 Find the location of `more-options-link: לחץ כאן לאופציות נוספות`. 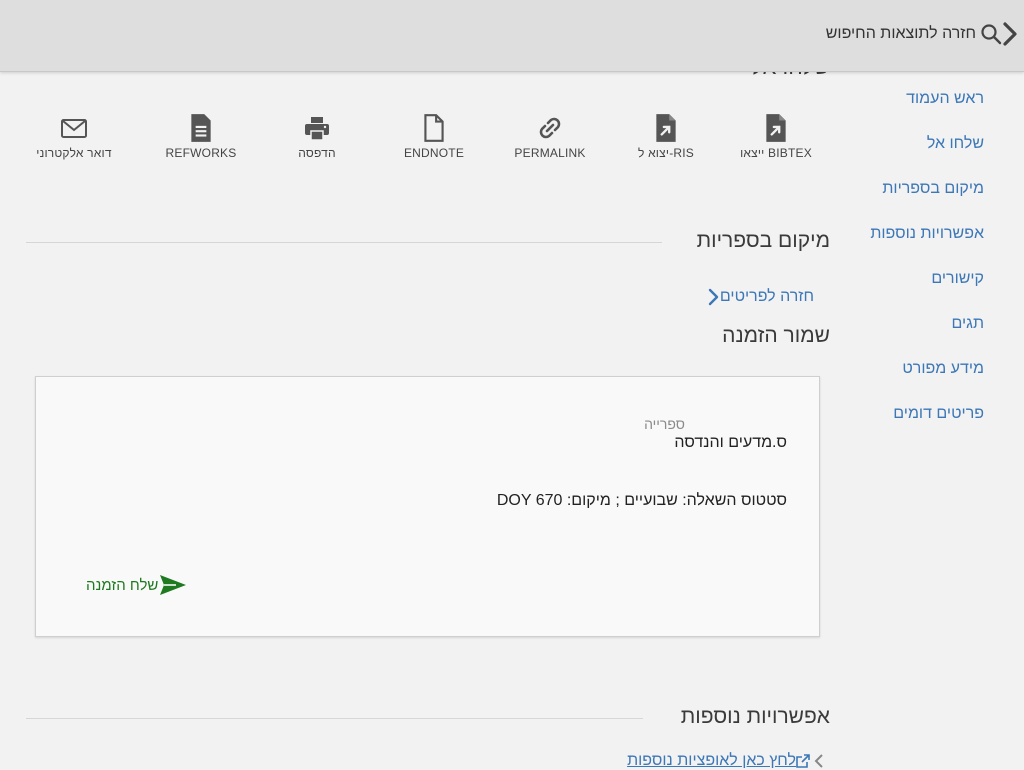

more-options-link: לחץ כאן לאופציות נוספות is located at coordinates (728, 761).